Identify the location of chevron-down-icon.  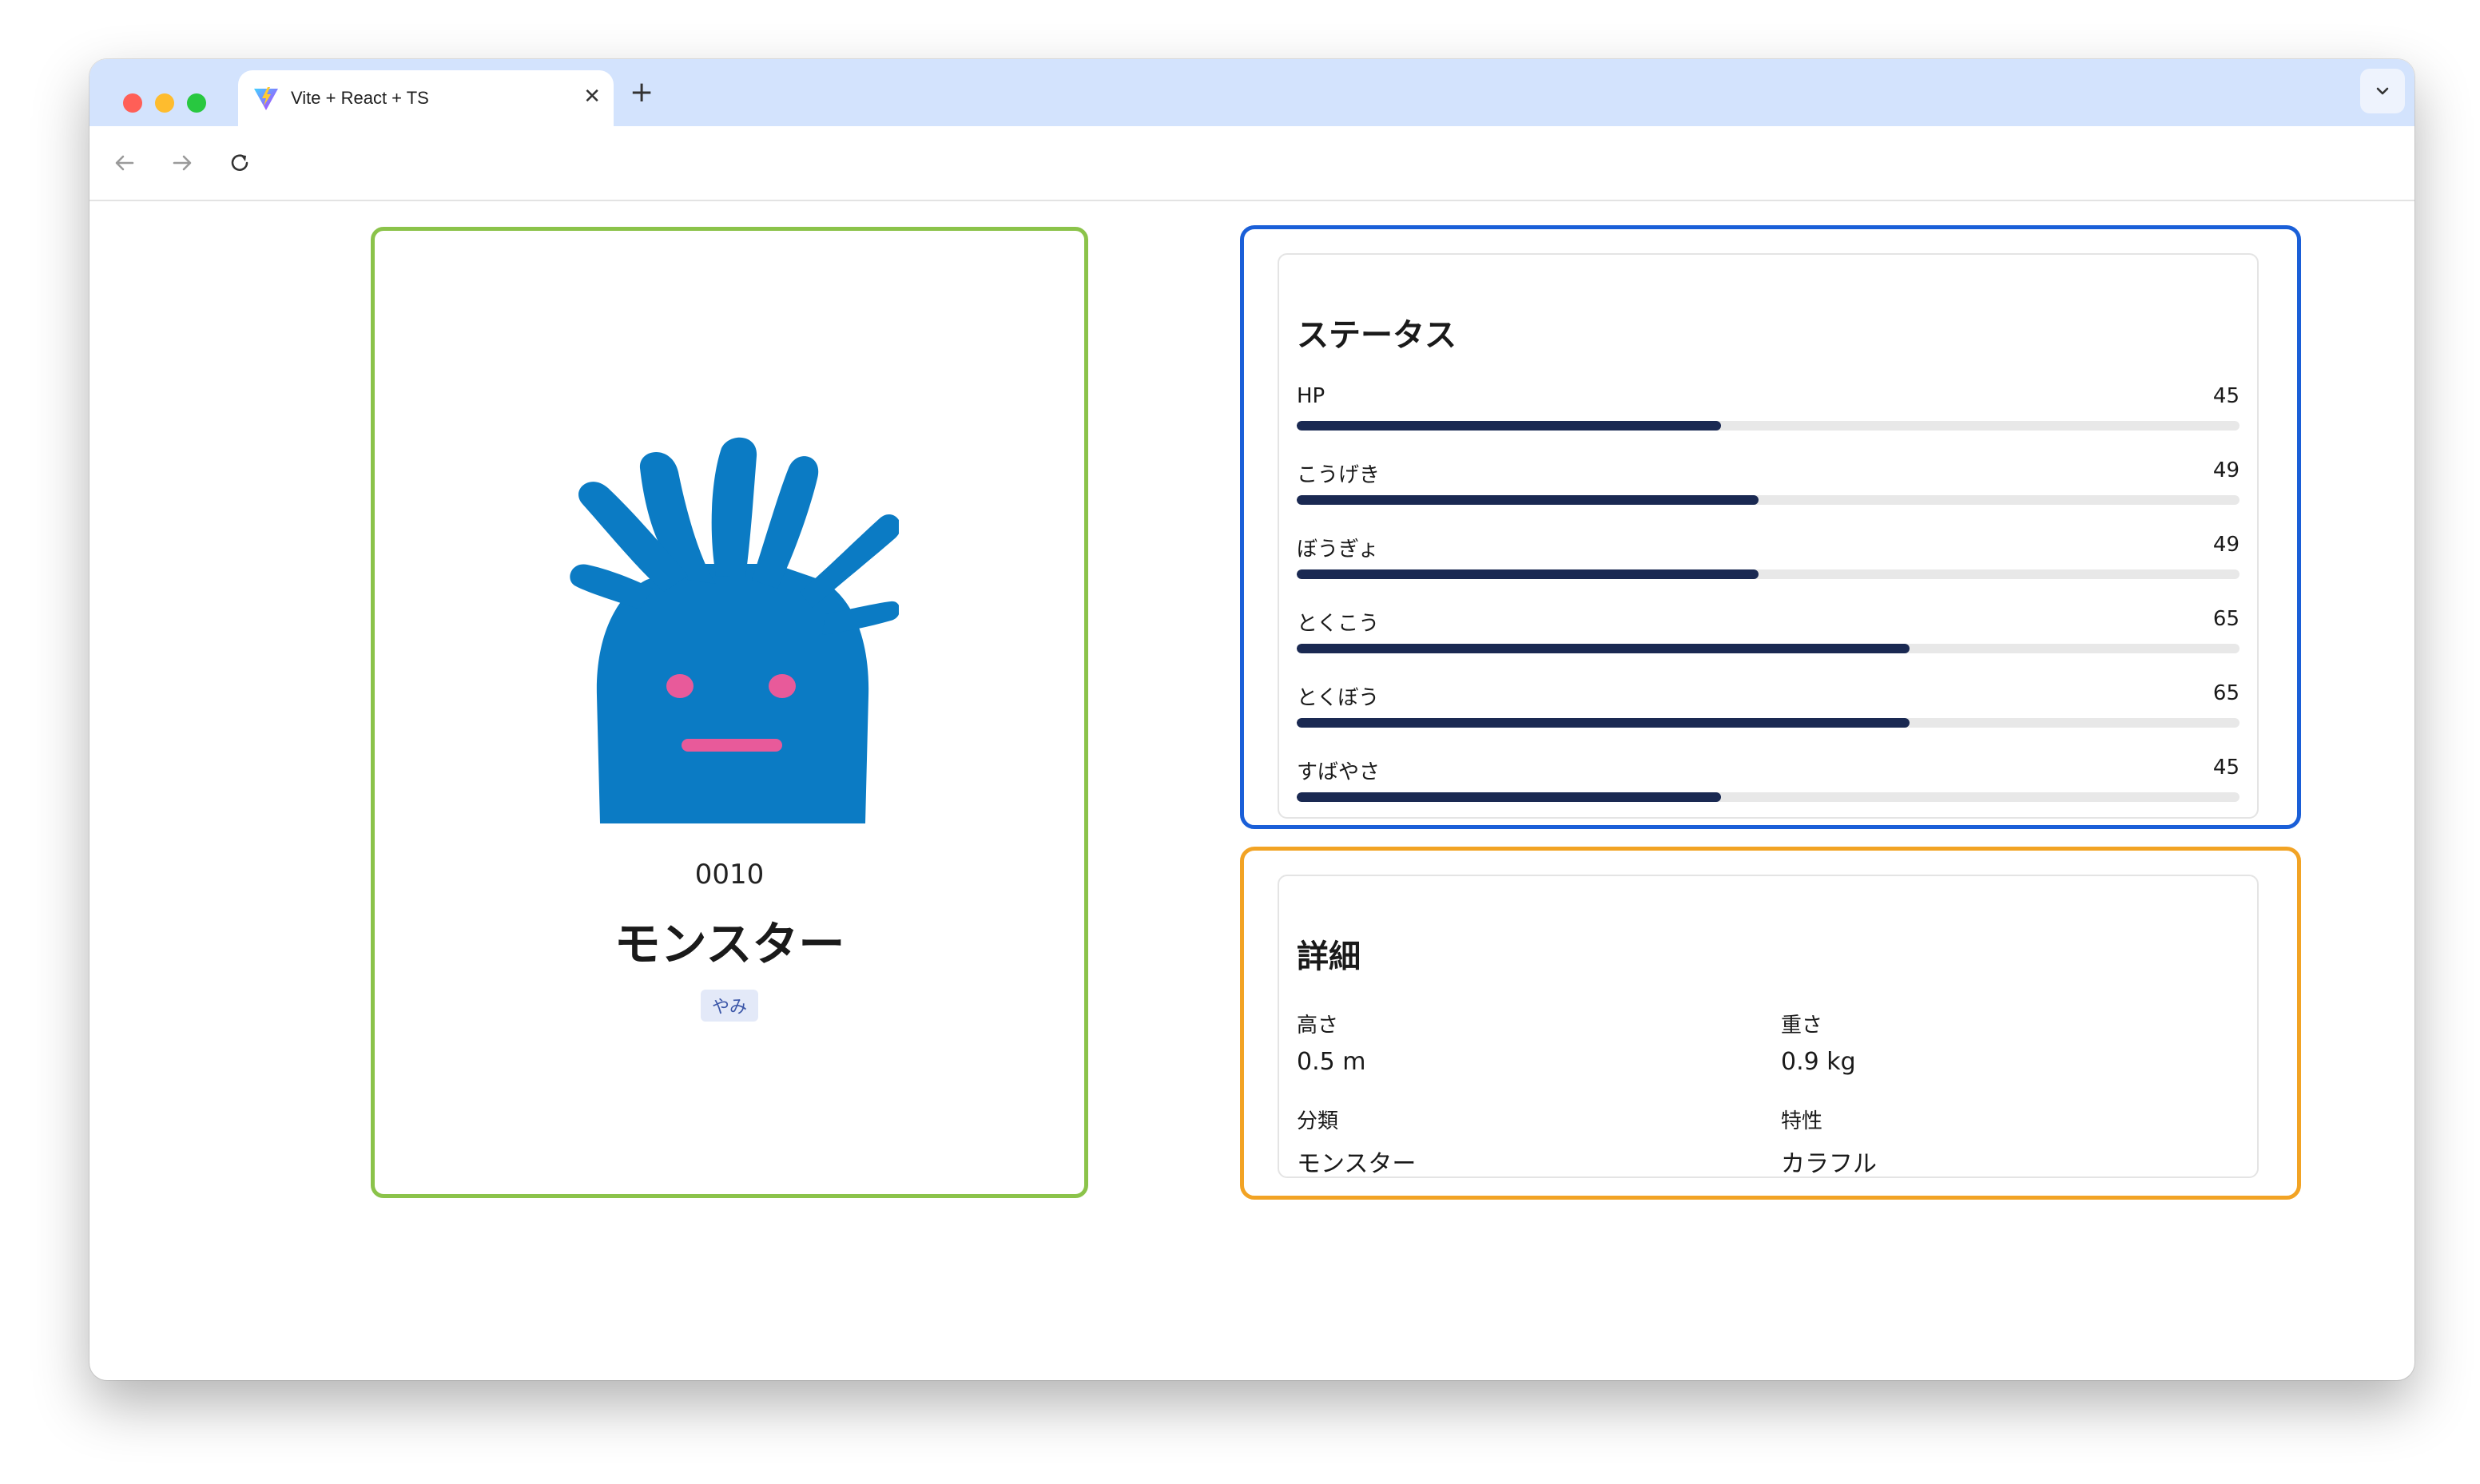
(2382, 91).